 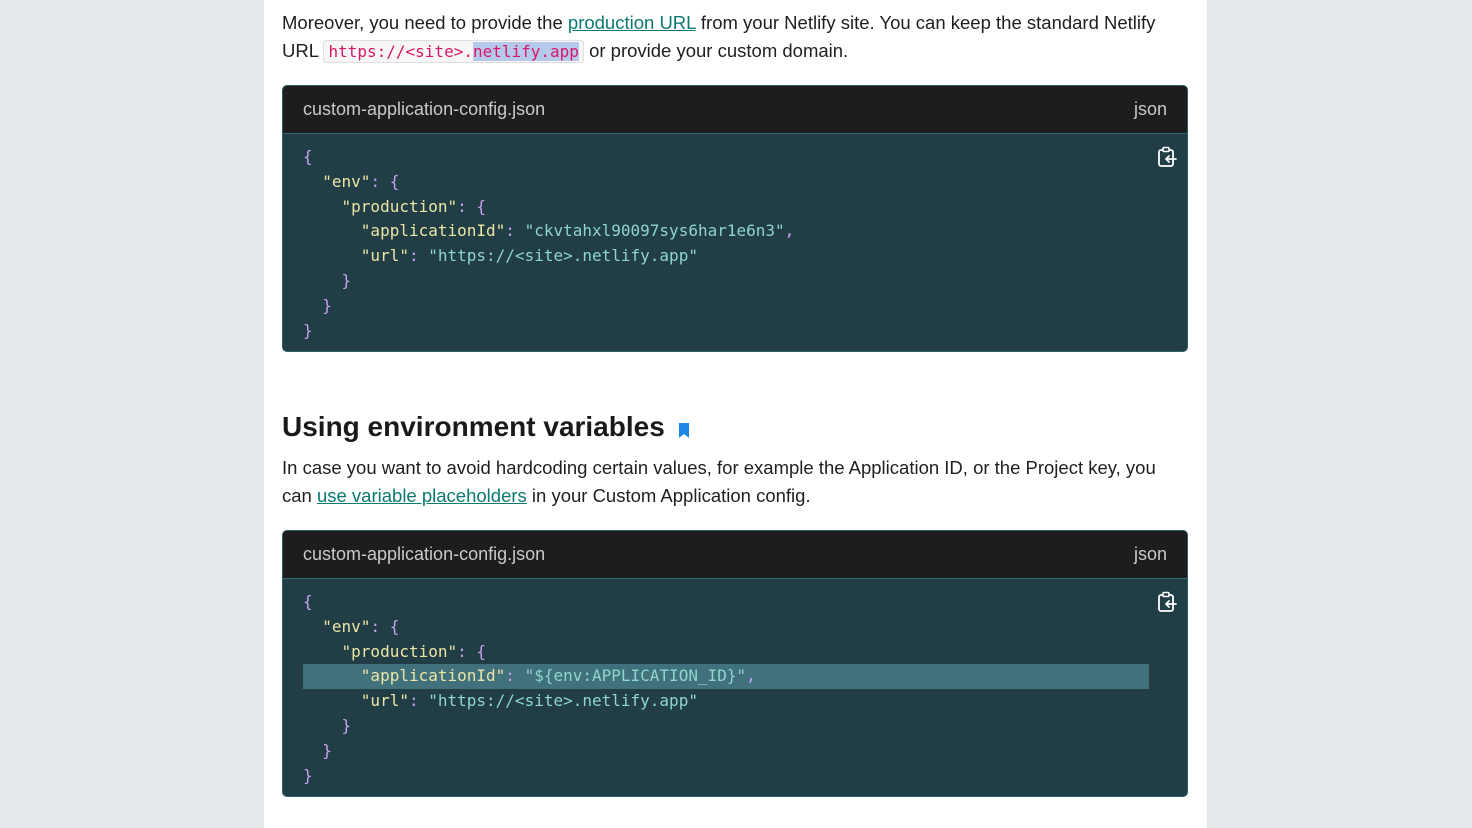 I want to click on netlify-url-inline-code: https://<site>.netlify.app, so click(x=453, y=51).